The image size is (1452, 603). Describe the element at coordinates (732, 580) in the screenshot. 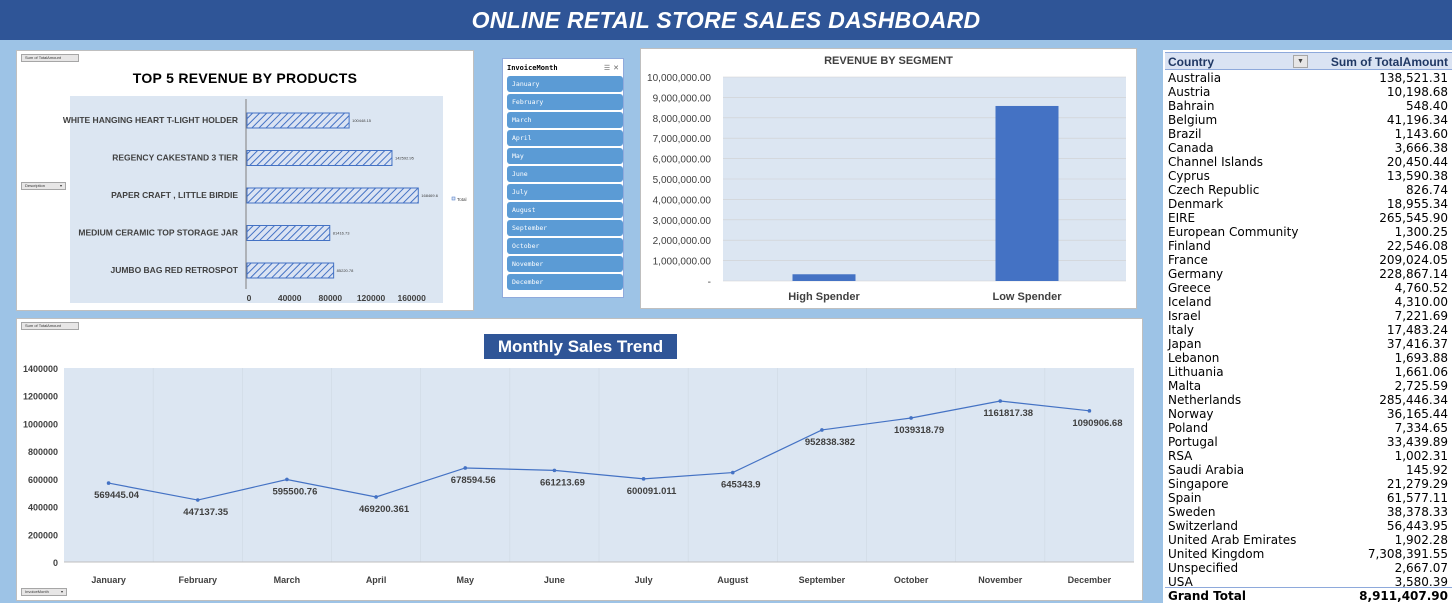

I see `month-tick-label: August` at that location.